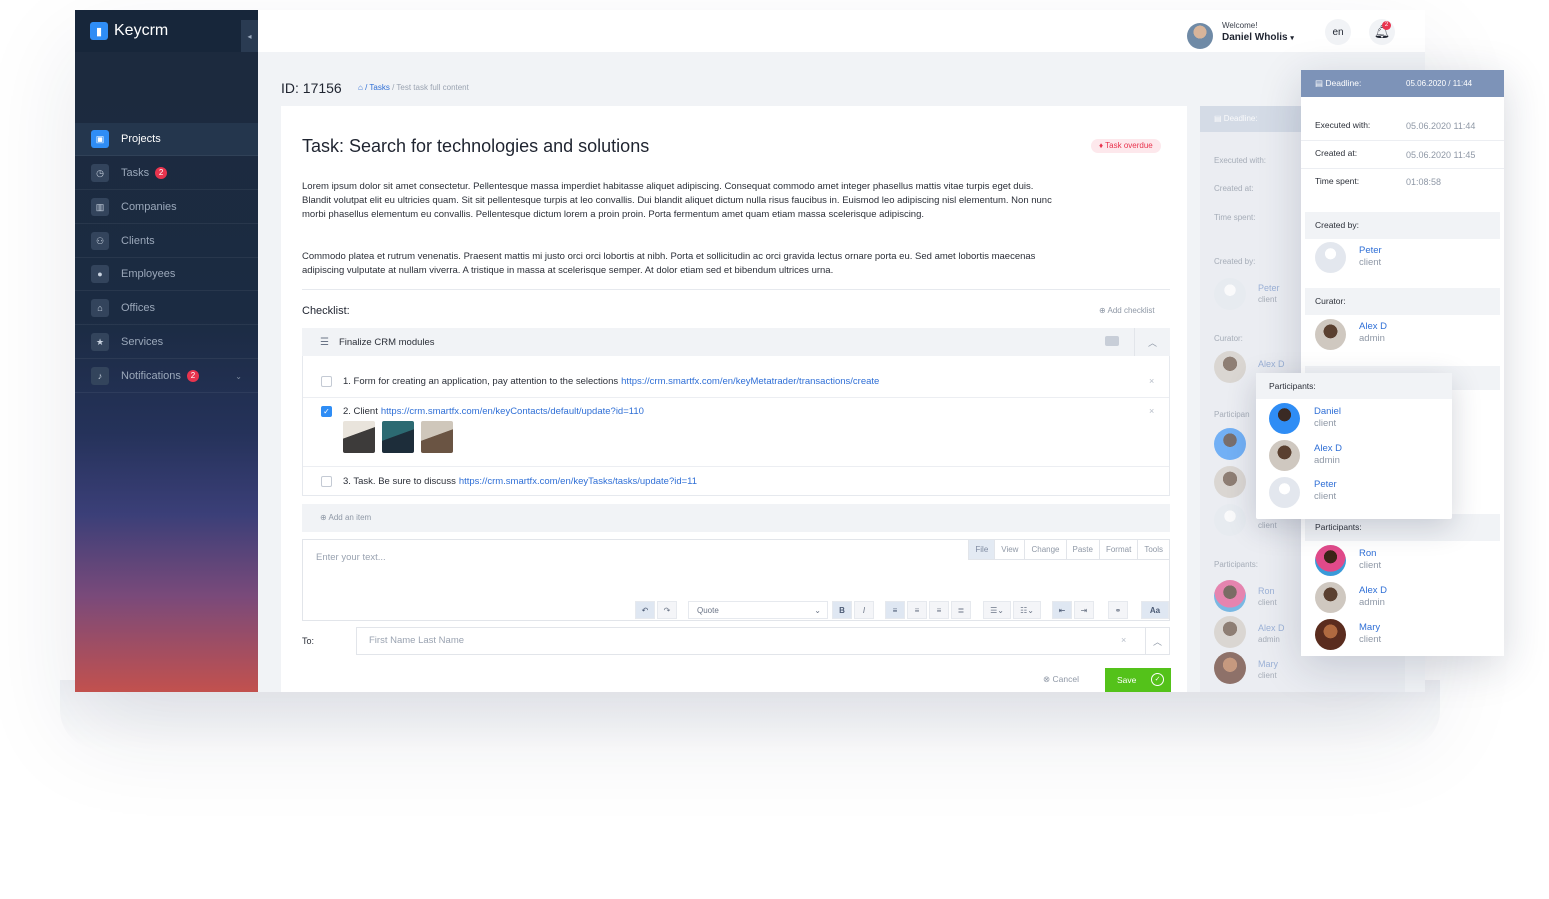 This screenshot has width=1549, height=899. Describe the element at coordinates (736, 518) in the screenshot. I see `add-item-button: ⊕ Add an item` at that location.